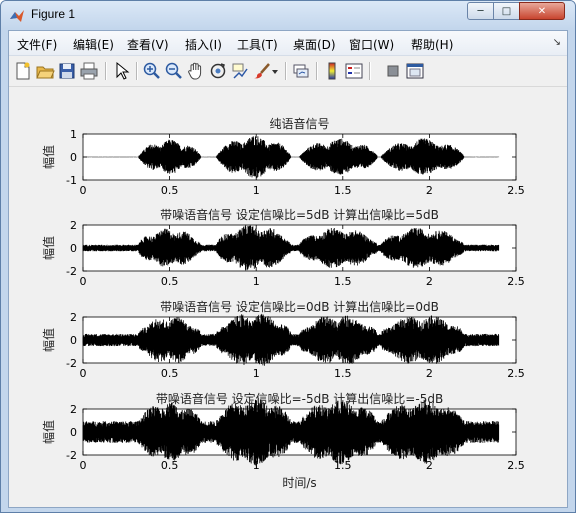 The height and width of the screenshot is (513, 576). Describe the element at coordinates (354, 71) in the screenshot. I see `legend-icon` at that location.